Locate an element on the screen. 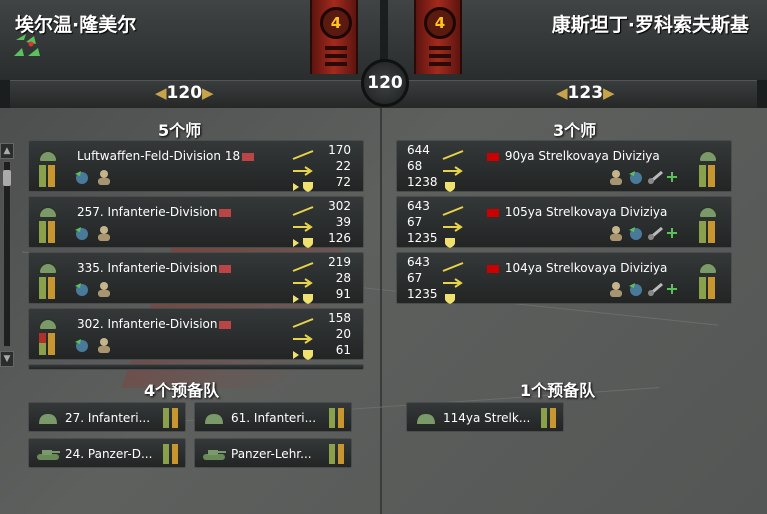  attacker-rank-badge: 4 is located at coordinates (334, 37).